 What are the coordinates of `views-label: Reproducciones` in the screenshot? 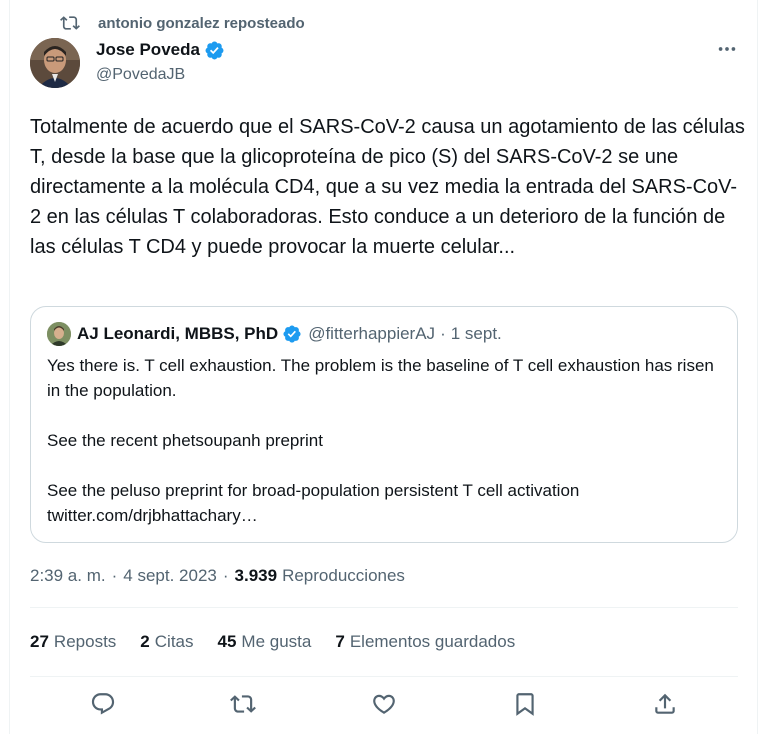 It's located at (343, 575).